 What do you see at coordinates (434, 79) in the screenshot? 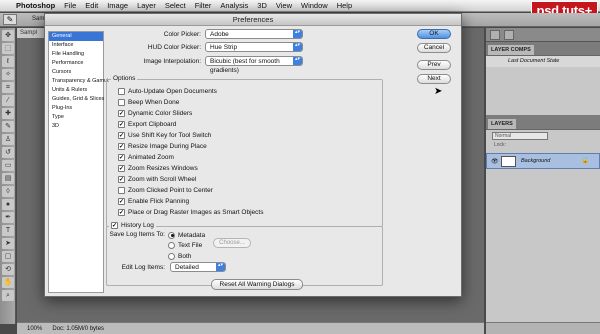
I see `next-button: Next` at bounding box center [434, 79].